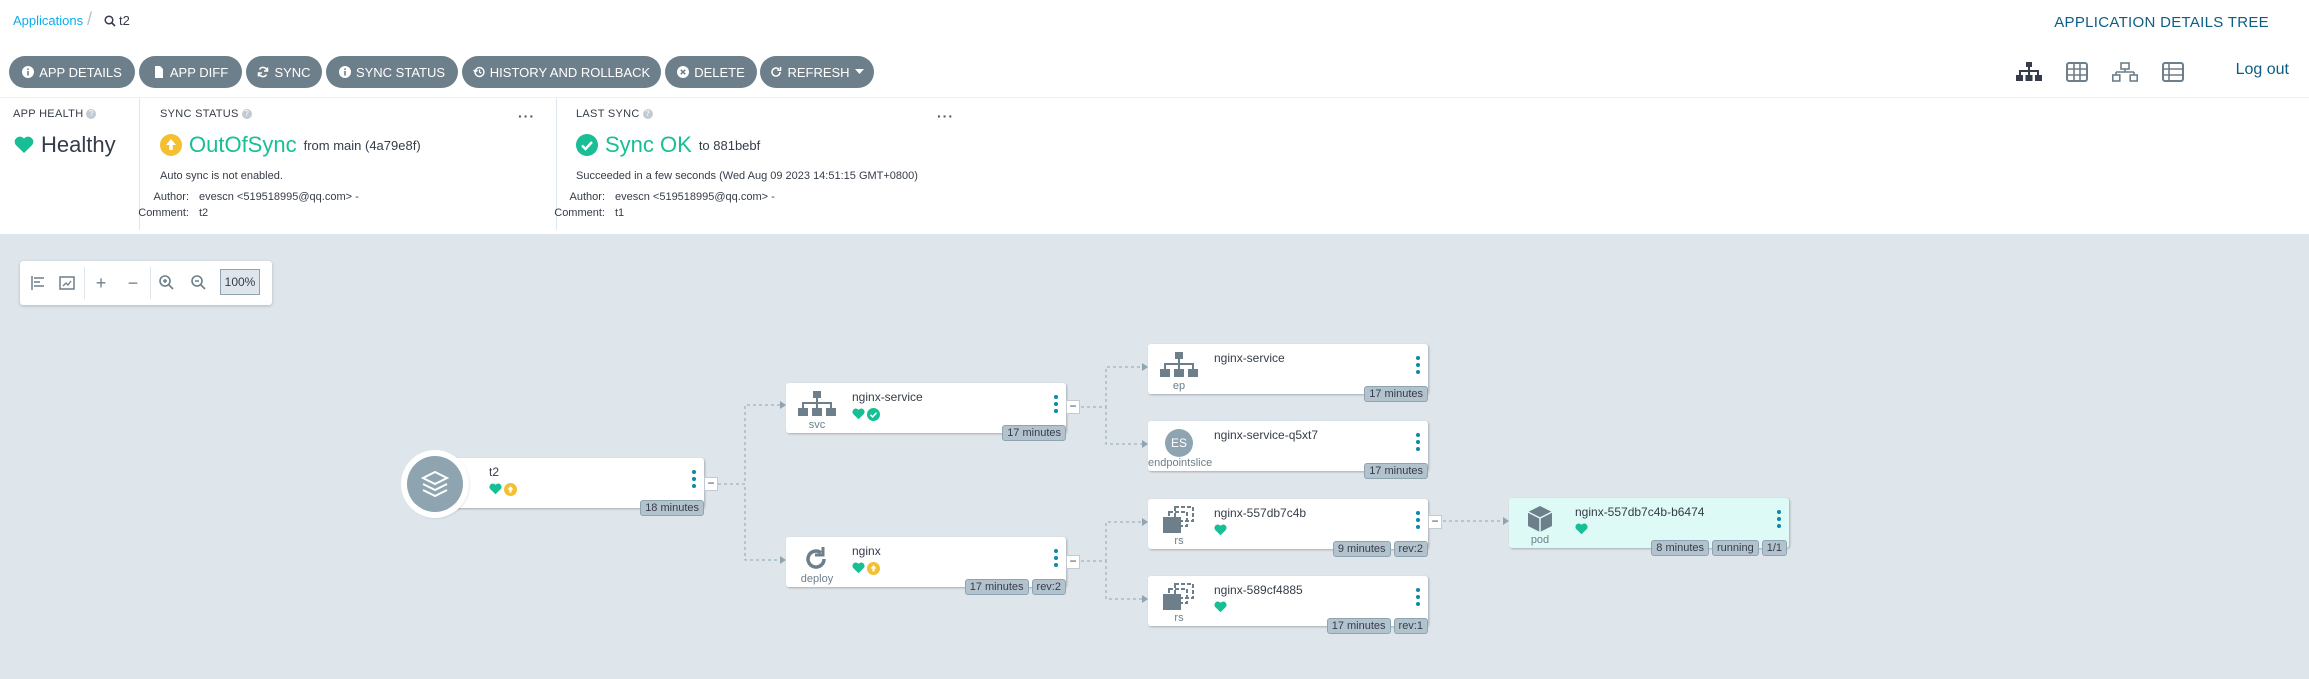 The width and height of the screenshot is (2309, 679). I want to click on pod-state-tag: running, so click(1735, 548).